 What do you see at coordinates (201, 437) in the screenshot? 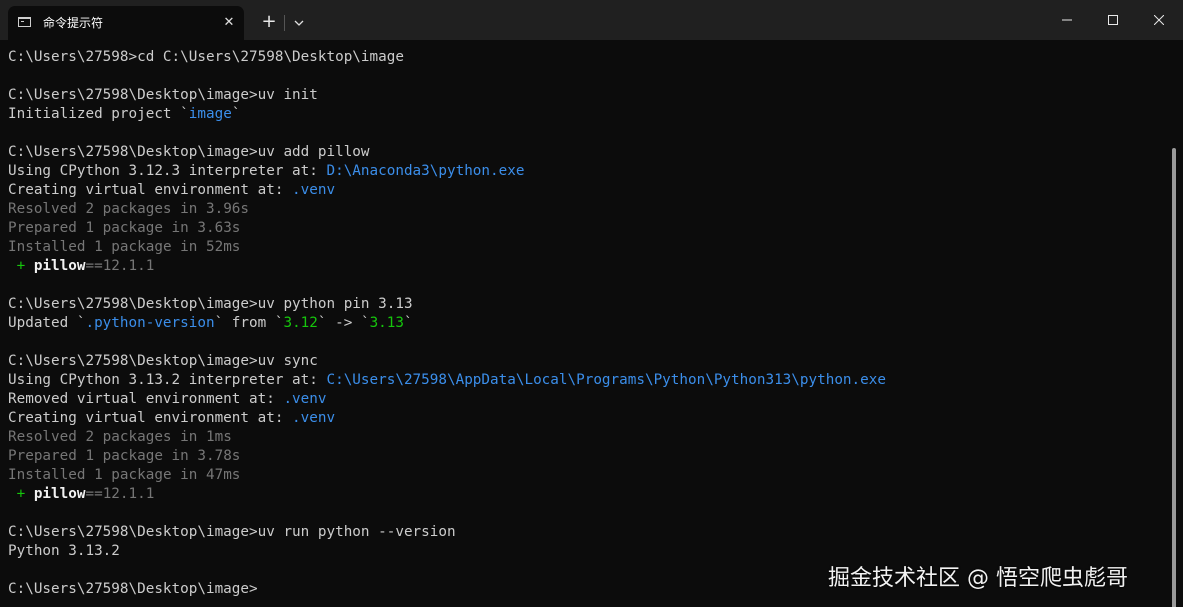
I see `terminal-text: in 1ms` at bounding box center [201, 437].